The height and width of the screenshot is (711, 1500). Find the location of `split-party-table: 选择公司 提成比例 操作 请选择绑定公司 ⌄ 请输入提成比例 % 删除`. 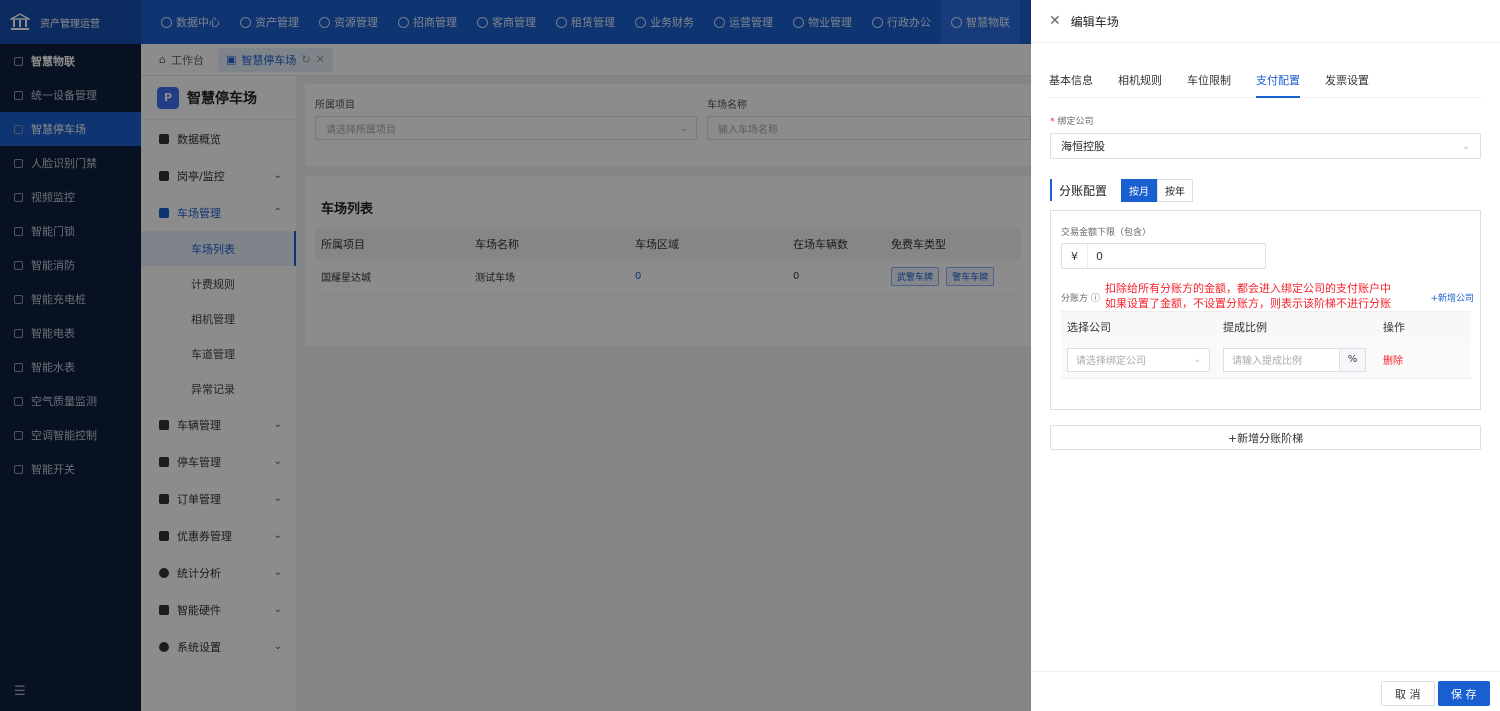

split-party-table: 选择公司 提成比例 操作 请选择绑定公司 ⌄ 请输入提成比例 % 删除 is located at coordinates (1266, 345).